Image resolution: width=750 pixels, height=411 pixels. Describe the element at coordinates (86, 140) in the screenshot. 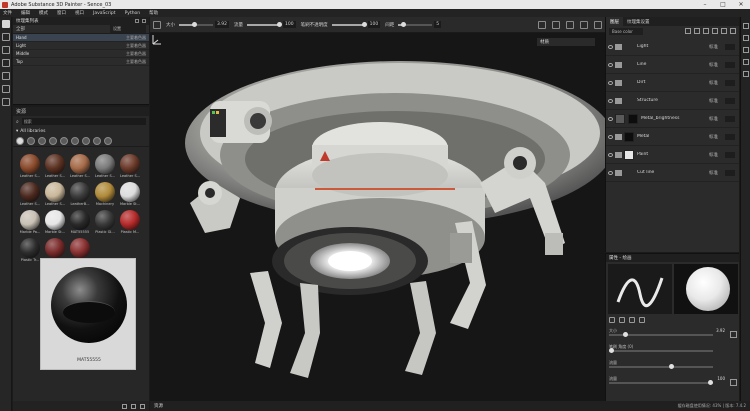

I see `filter-filters-icon` at that location.